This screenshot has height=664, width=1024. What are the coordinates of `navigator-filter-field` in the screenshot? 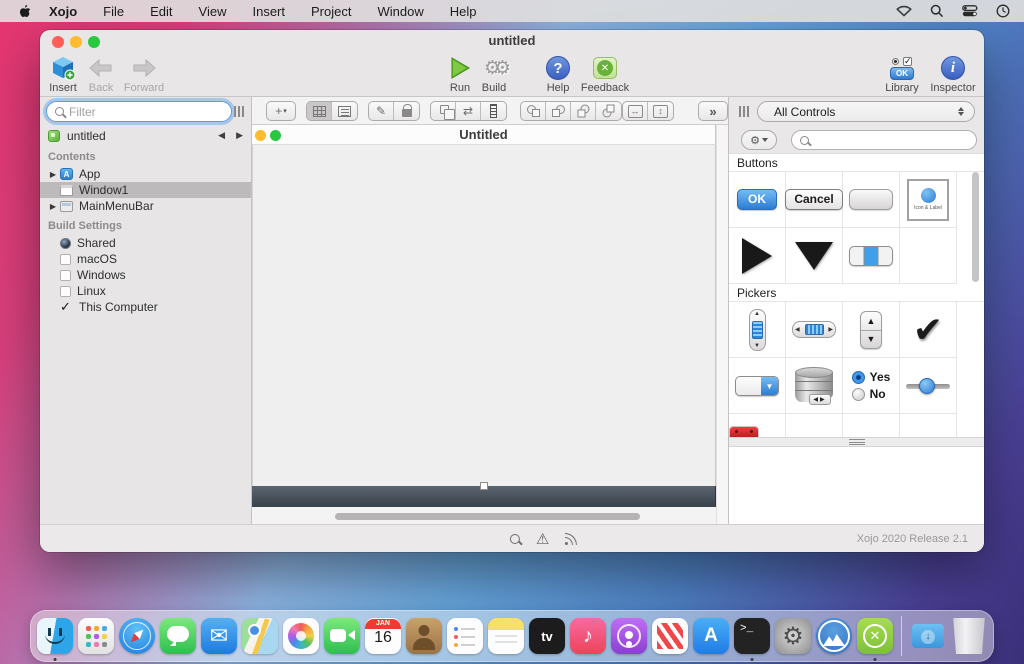 It's located at (139, 111).